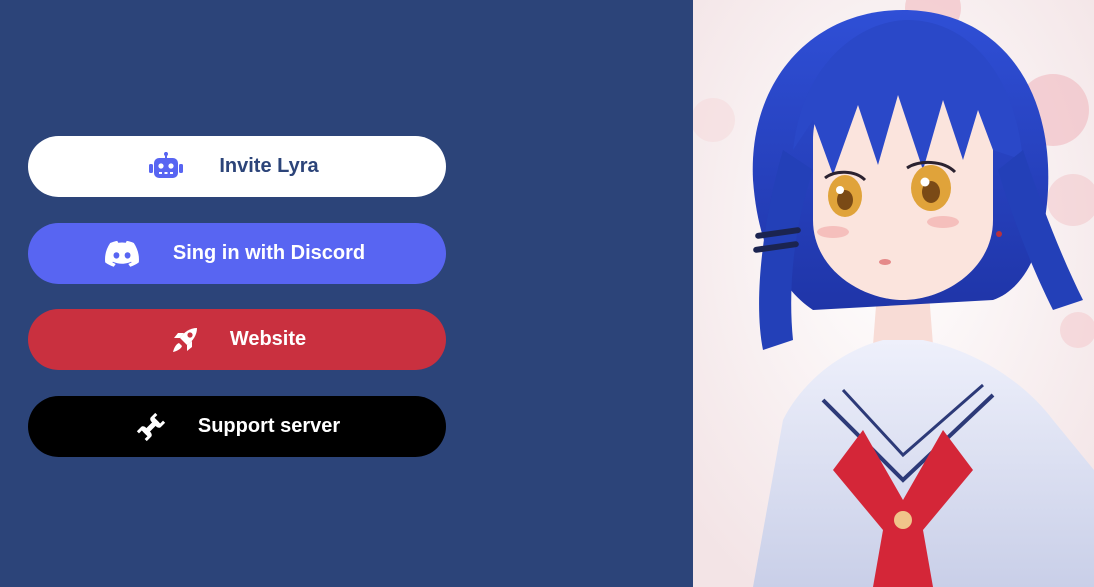 This screenshot has height=587, width=1094. I want to click on website-label: Website, so click(268, 339).